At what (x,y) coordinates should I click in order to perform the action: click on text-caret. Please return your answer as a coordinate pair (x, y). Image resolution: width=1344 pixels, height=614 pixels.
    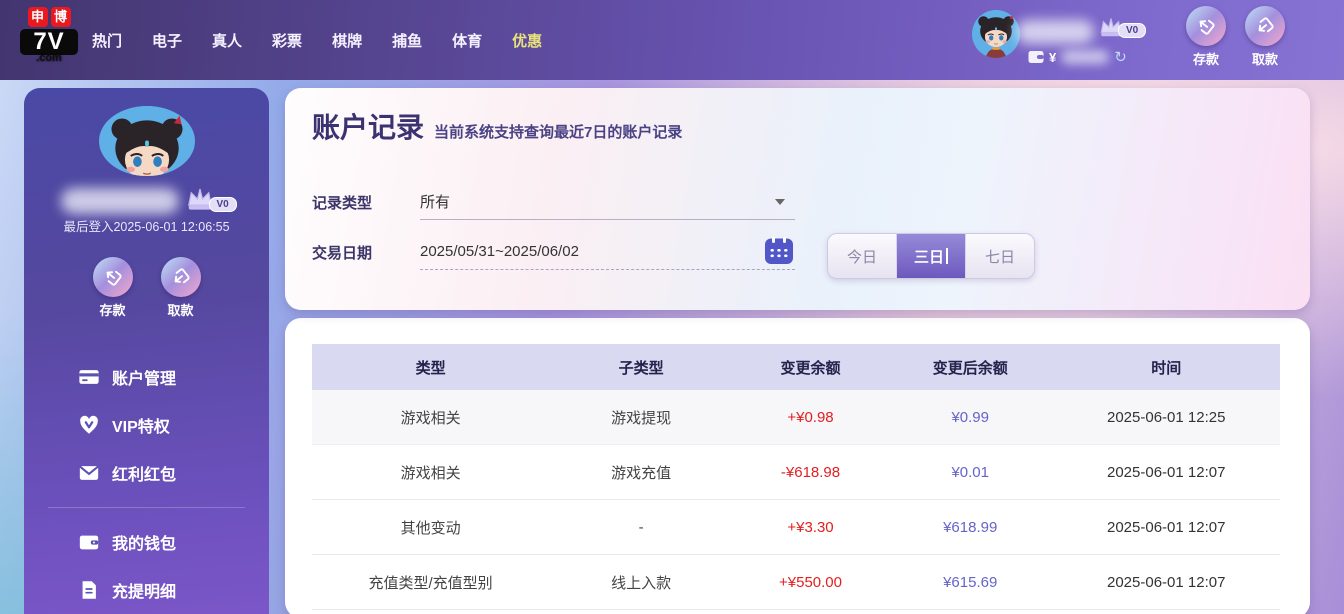
    Looking at the image, I should click on (947, 256).